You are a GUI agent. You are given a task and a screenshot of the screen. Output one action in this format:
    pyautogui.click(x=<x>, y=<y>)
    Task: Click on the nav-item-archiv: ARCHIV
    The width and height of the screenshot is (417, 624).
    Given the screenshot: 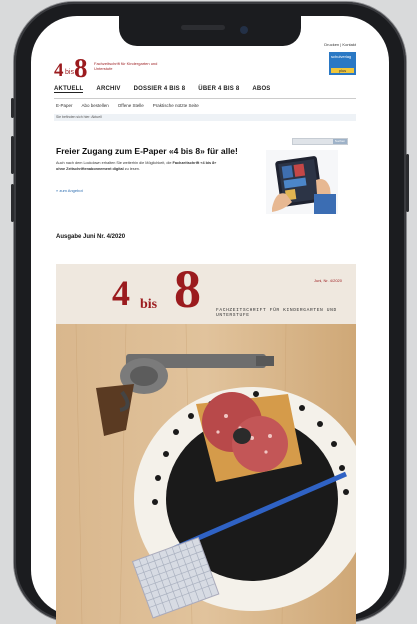 What is the action you would take?
    pyautogui.click(x=108, y=89)
    